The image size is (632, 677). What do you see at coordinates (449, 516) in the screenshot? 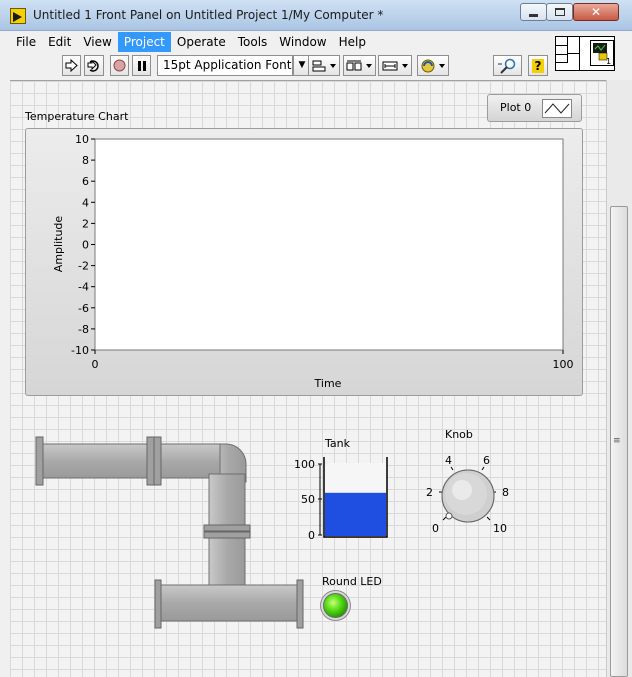
I see `knob-pointer` at bounding box center [449, 516].